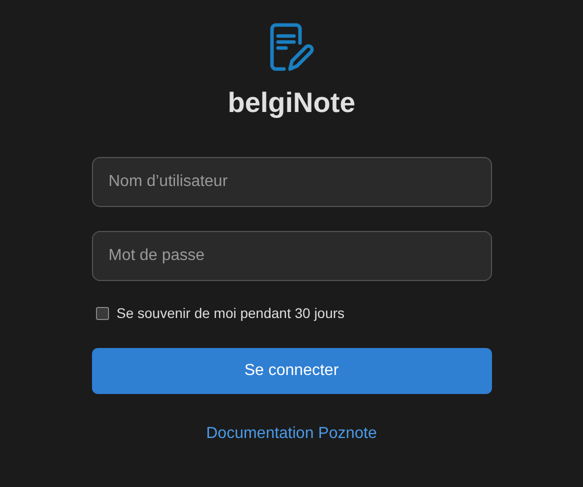 This screenshot has height=487, width=583. I want to click on note-edit-icon, so click(292, 48).